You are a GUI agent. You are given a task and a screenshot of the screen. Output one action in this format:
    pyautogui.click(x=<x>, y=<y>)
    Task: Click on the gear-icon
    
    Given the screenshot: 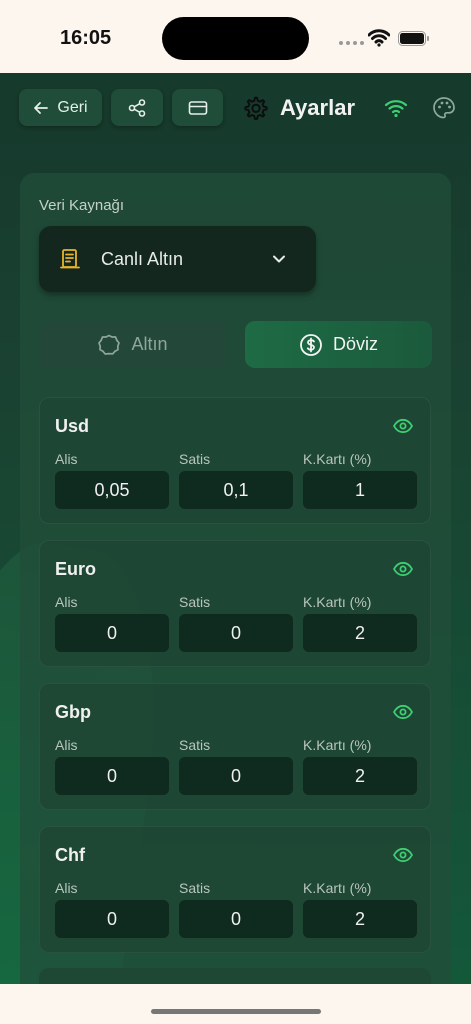 What is the action you would take?
    pyautogui.click(x=256, y=108)
    